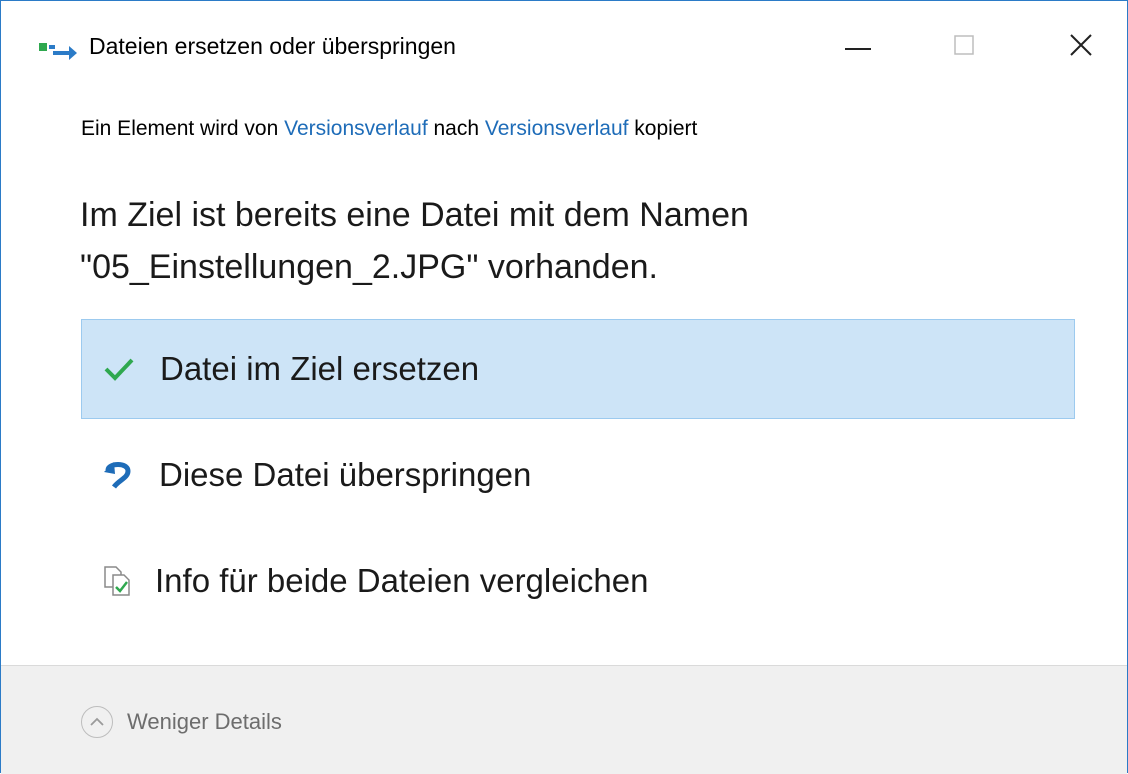 The height and width of the screenshot is (774, 1128). Describe the element at coordinates (578, 475) in the screenshot. I see `option-skip-file: Diese Datei überspringen` at that location.